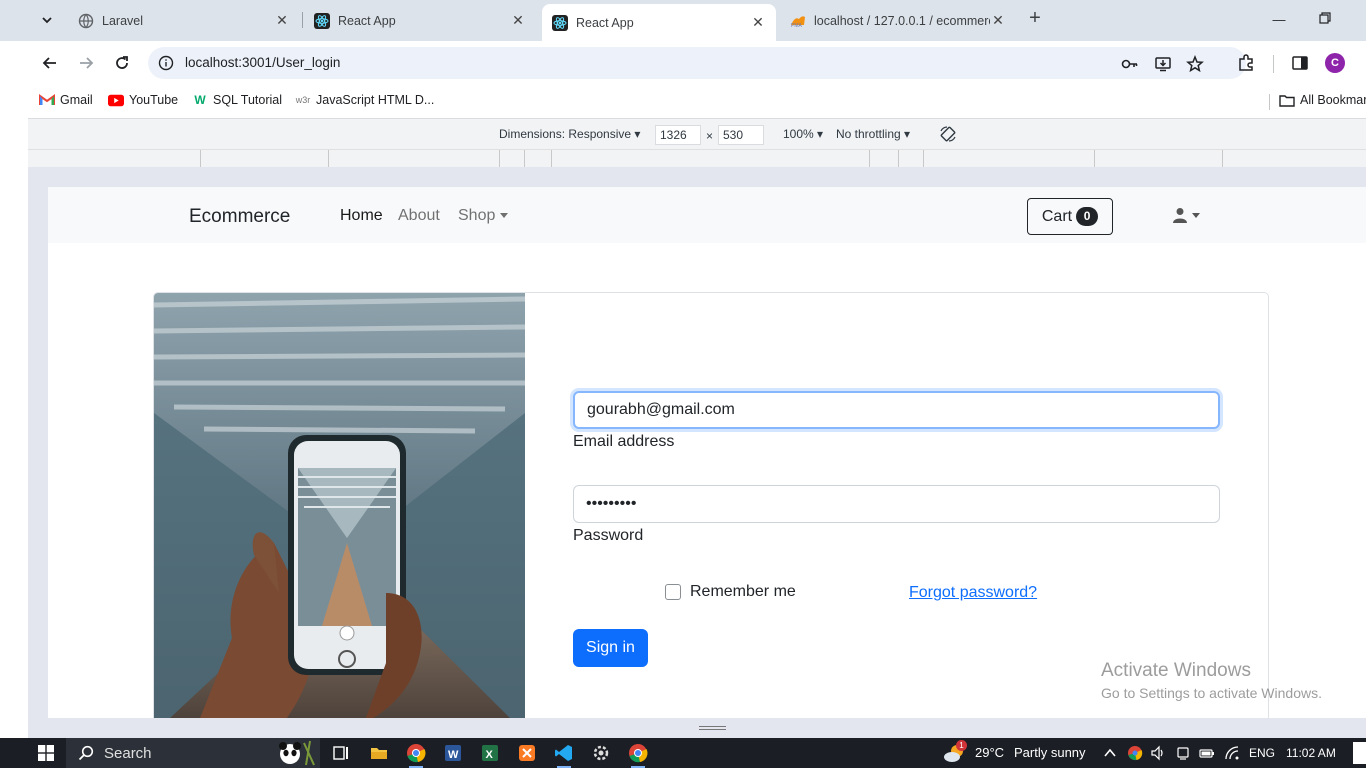  I want to click on cart-count-badge: 0, so click(1087, 216).